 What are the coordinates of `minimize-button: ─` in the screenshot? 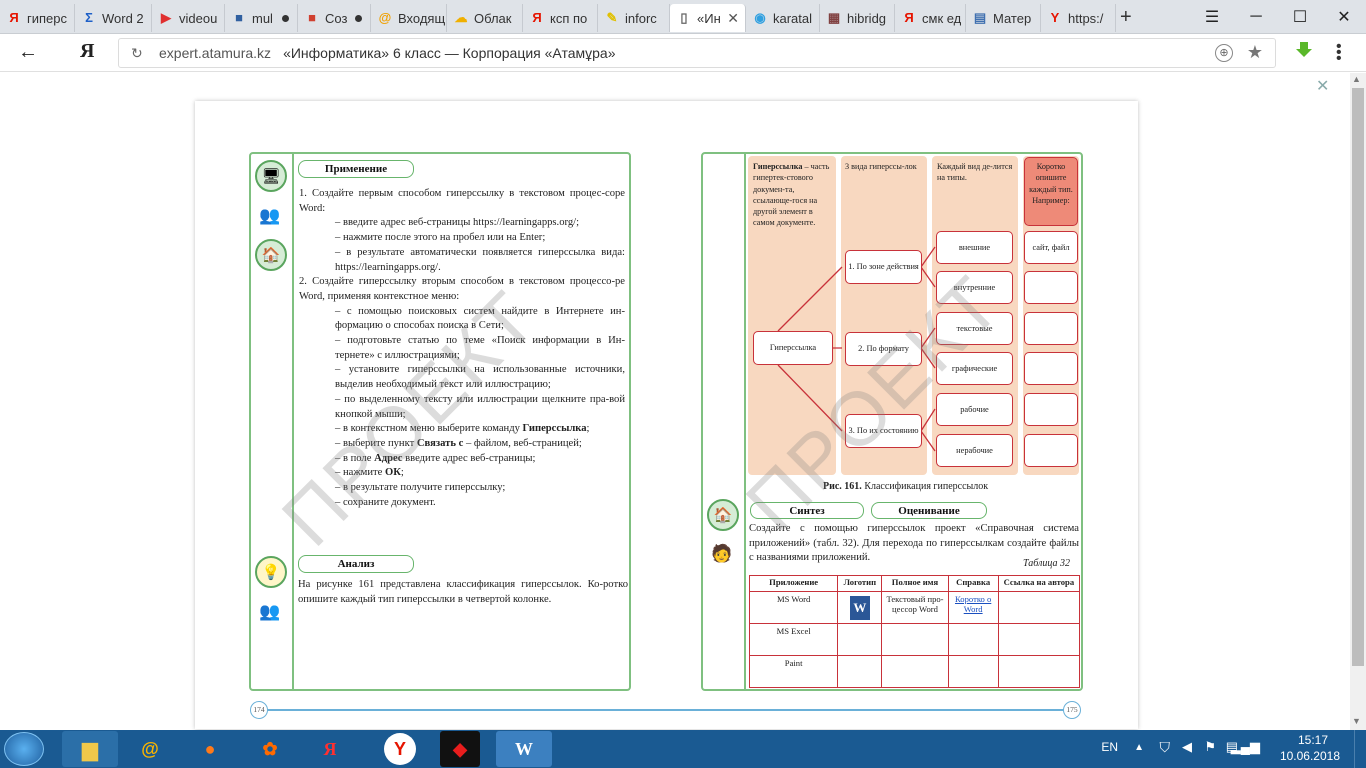 It's located at (1256, 17).